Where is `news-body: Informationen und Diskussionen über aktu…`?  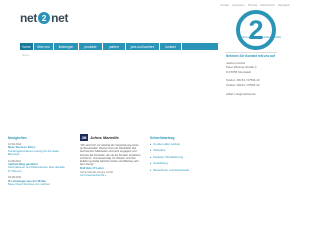
news-body: Informationen und Diskussionen über aktu… is located at coordinates (38, 169).